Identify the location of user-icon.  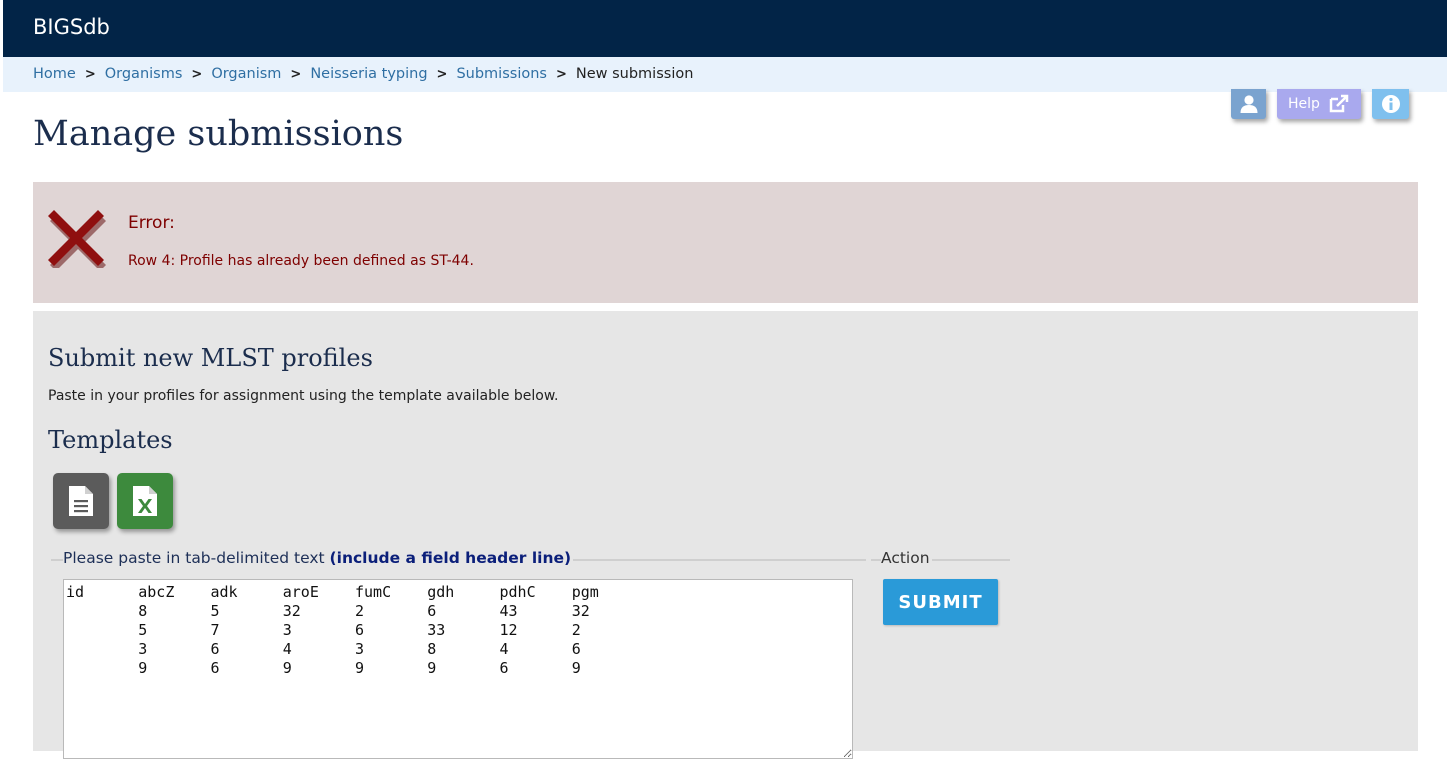
(1248, 104).